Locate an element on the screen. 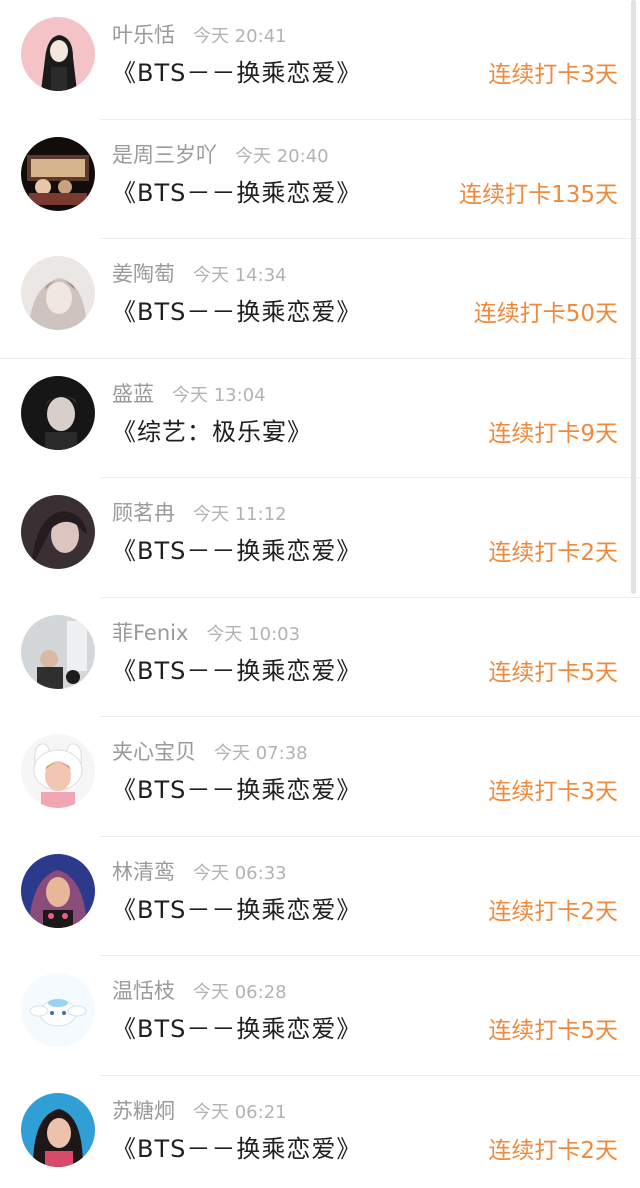 This screenshot has height=1188, width=640. user-meta: 菲Fenix 今天 10:03 is located at coordinates (206, 634).